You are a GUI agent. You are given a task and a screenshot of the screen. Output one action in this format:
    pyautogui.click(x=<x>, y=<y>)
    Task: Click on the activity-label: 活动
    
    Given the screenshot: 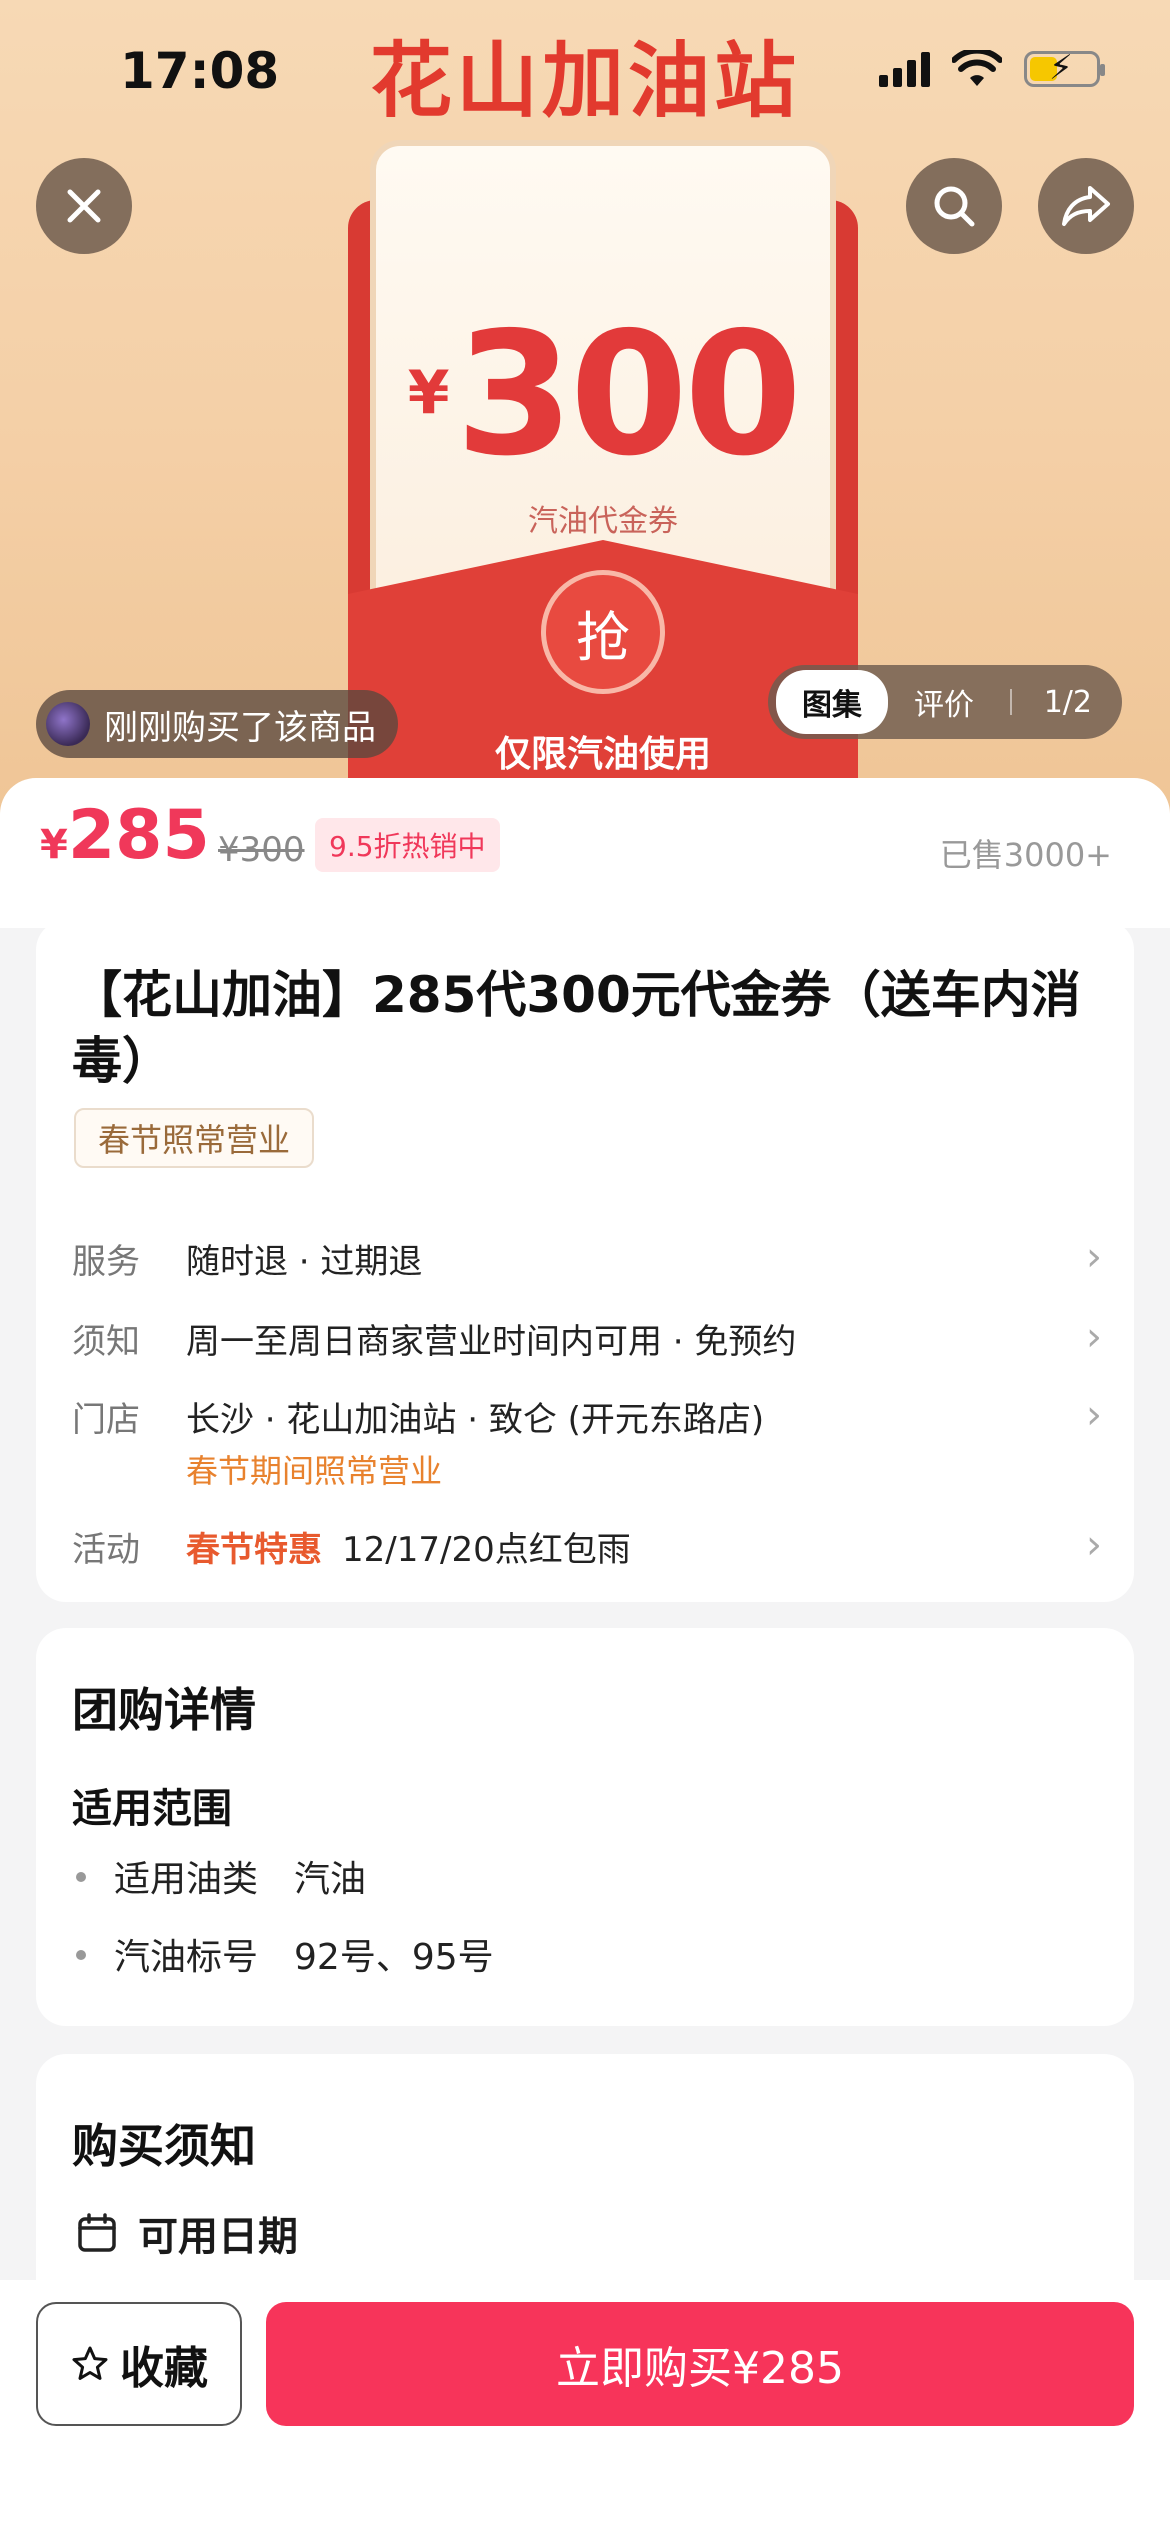 What is the action you would take?
    pyautogui.click(x=106, y=1550)
    